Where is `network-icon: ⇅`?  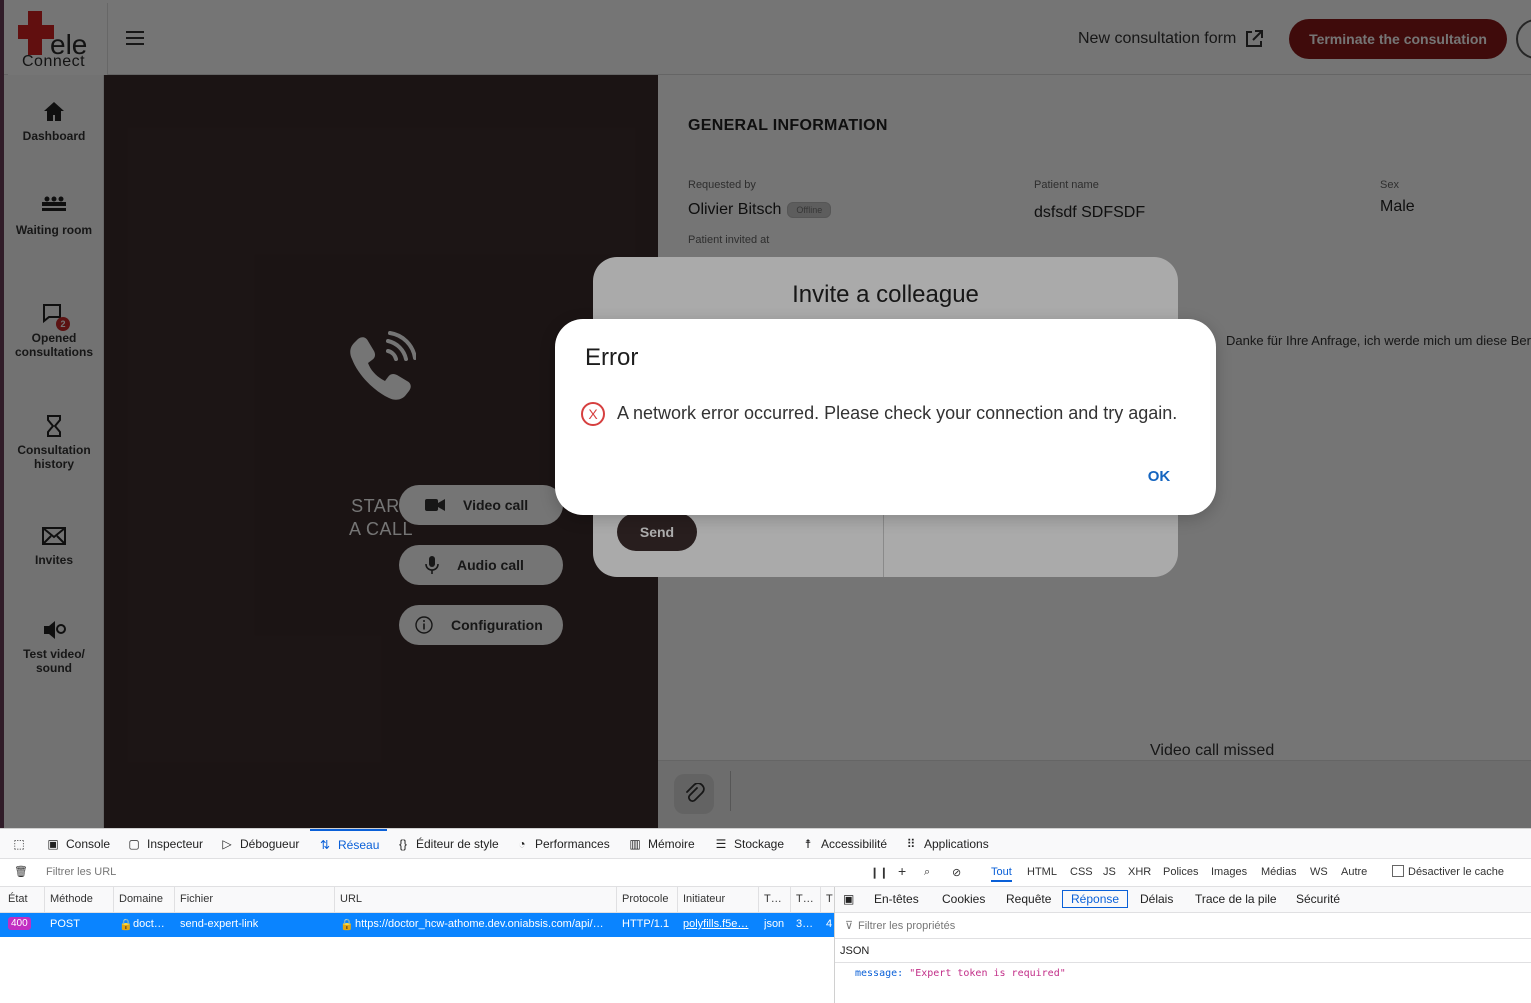 network-icon: ⇅ is located at coordinates (325, 845).